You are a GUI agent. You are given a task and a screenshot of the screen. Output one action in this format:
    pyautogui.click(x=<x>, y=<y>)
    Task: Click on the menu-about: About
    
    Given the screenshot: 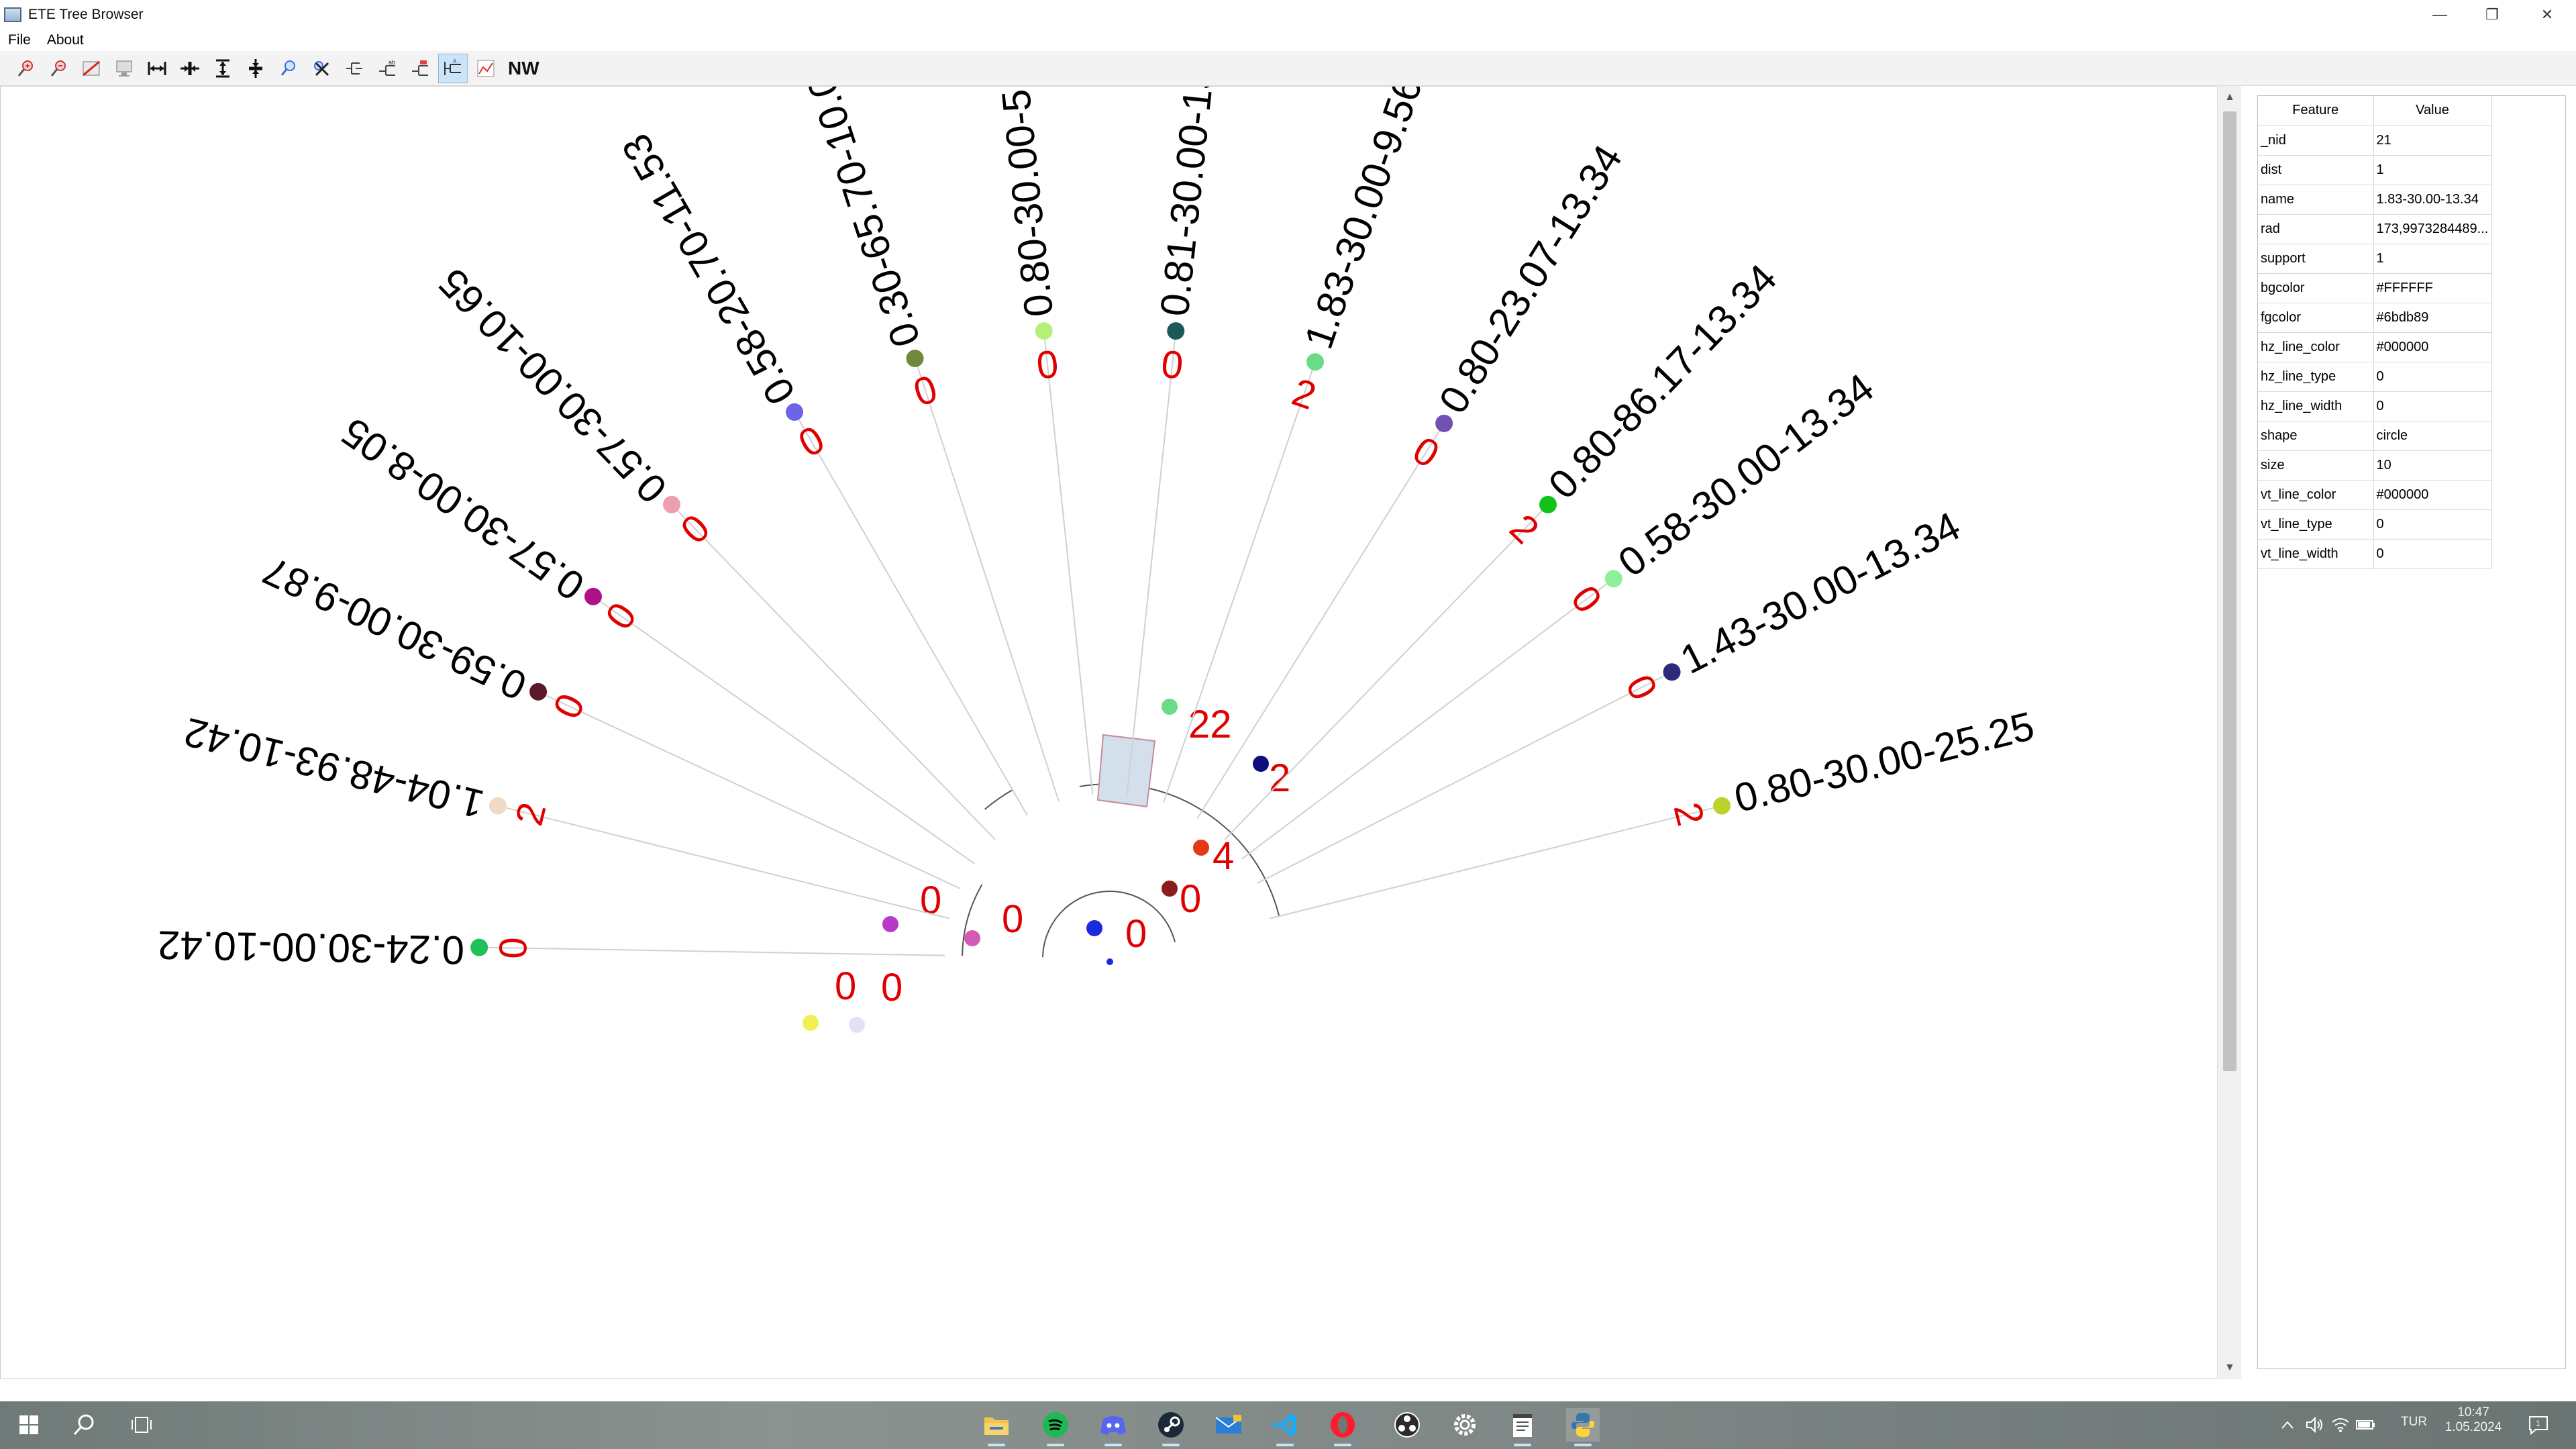 What is the action you would take?
    pyautogui.click(x=65, y=40)
    